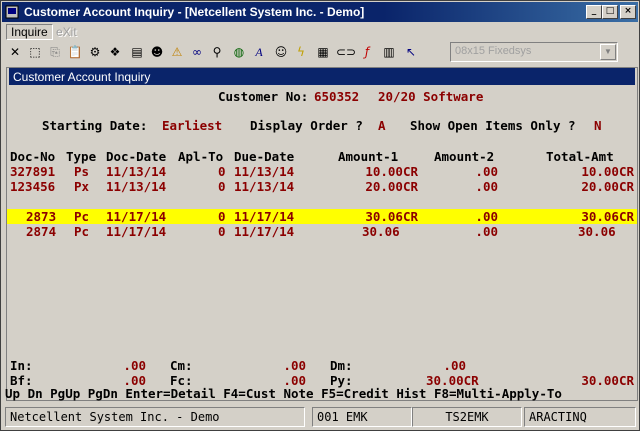 This screenshot has width=640, height=431. I want to click on total-amt: 30.06CR, so click(607, 216).